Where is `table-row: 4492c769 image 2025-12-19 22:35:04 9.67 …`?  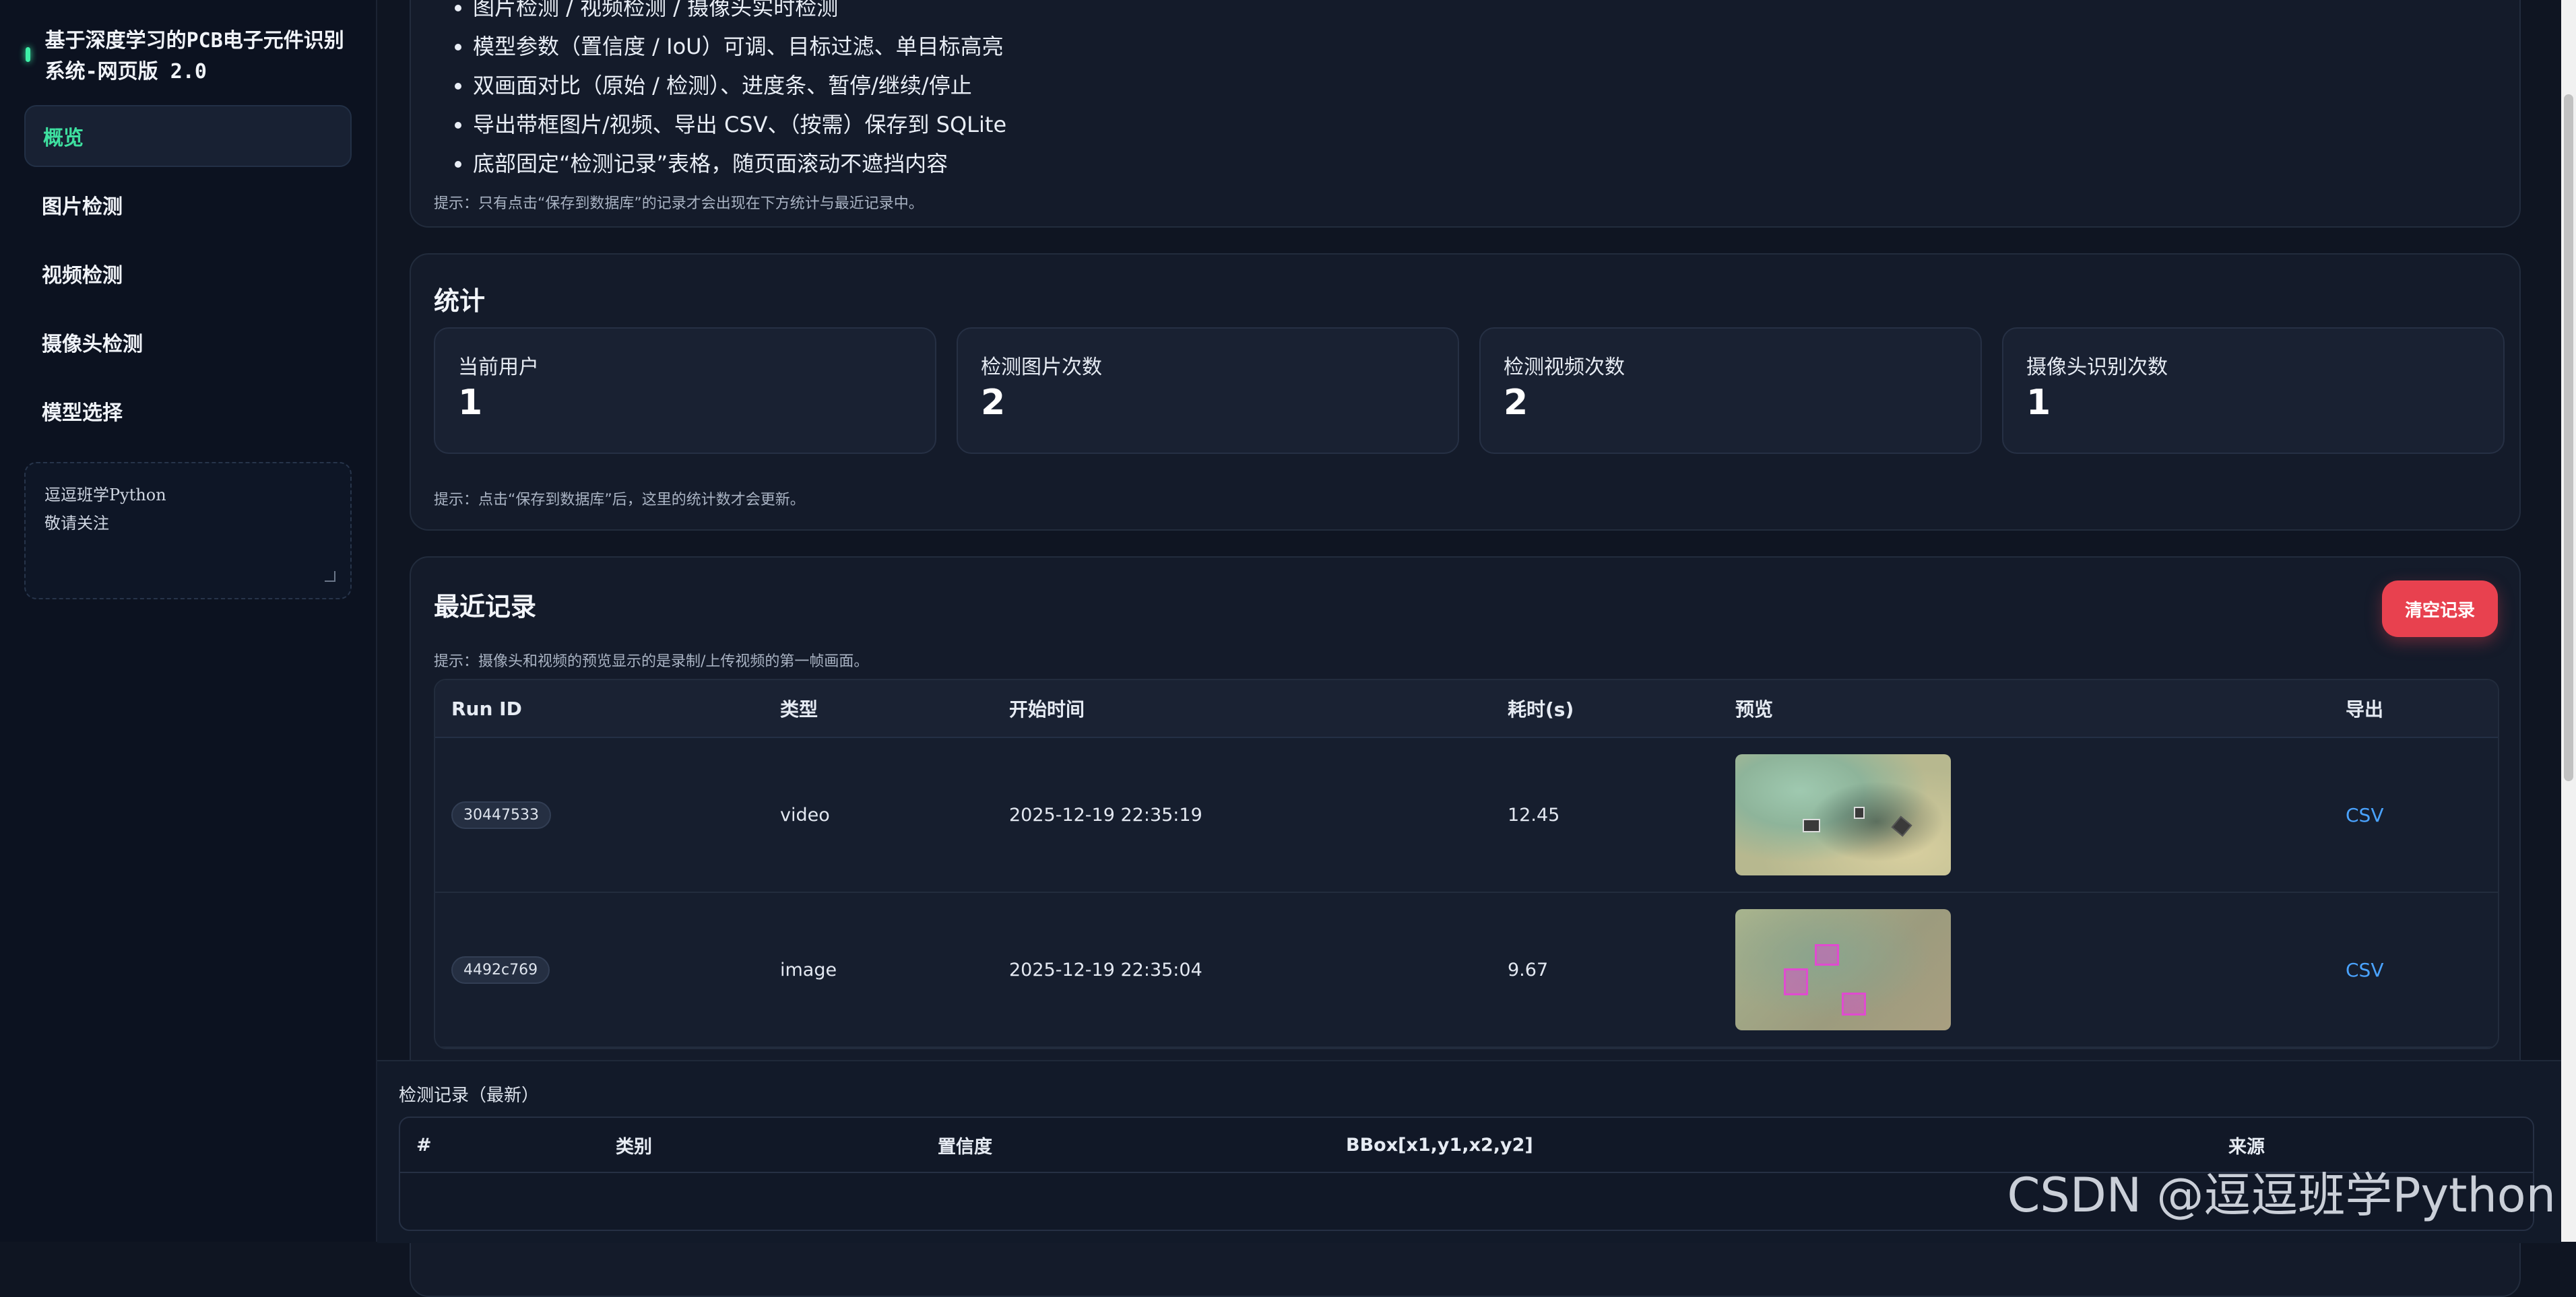
table-row: 4492c769 image 2025-12-19 22:35:04 9.67 … is located at coordinates (1467, 970).